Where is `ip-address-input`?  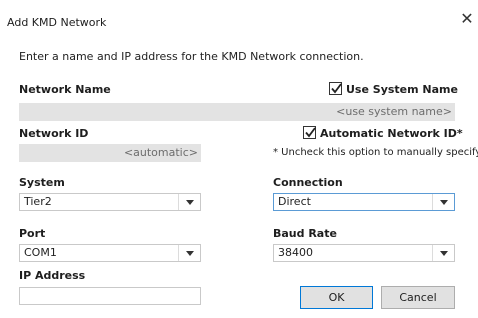 ip-address-input is located at coordinates (110, 296).